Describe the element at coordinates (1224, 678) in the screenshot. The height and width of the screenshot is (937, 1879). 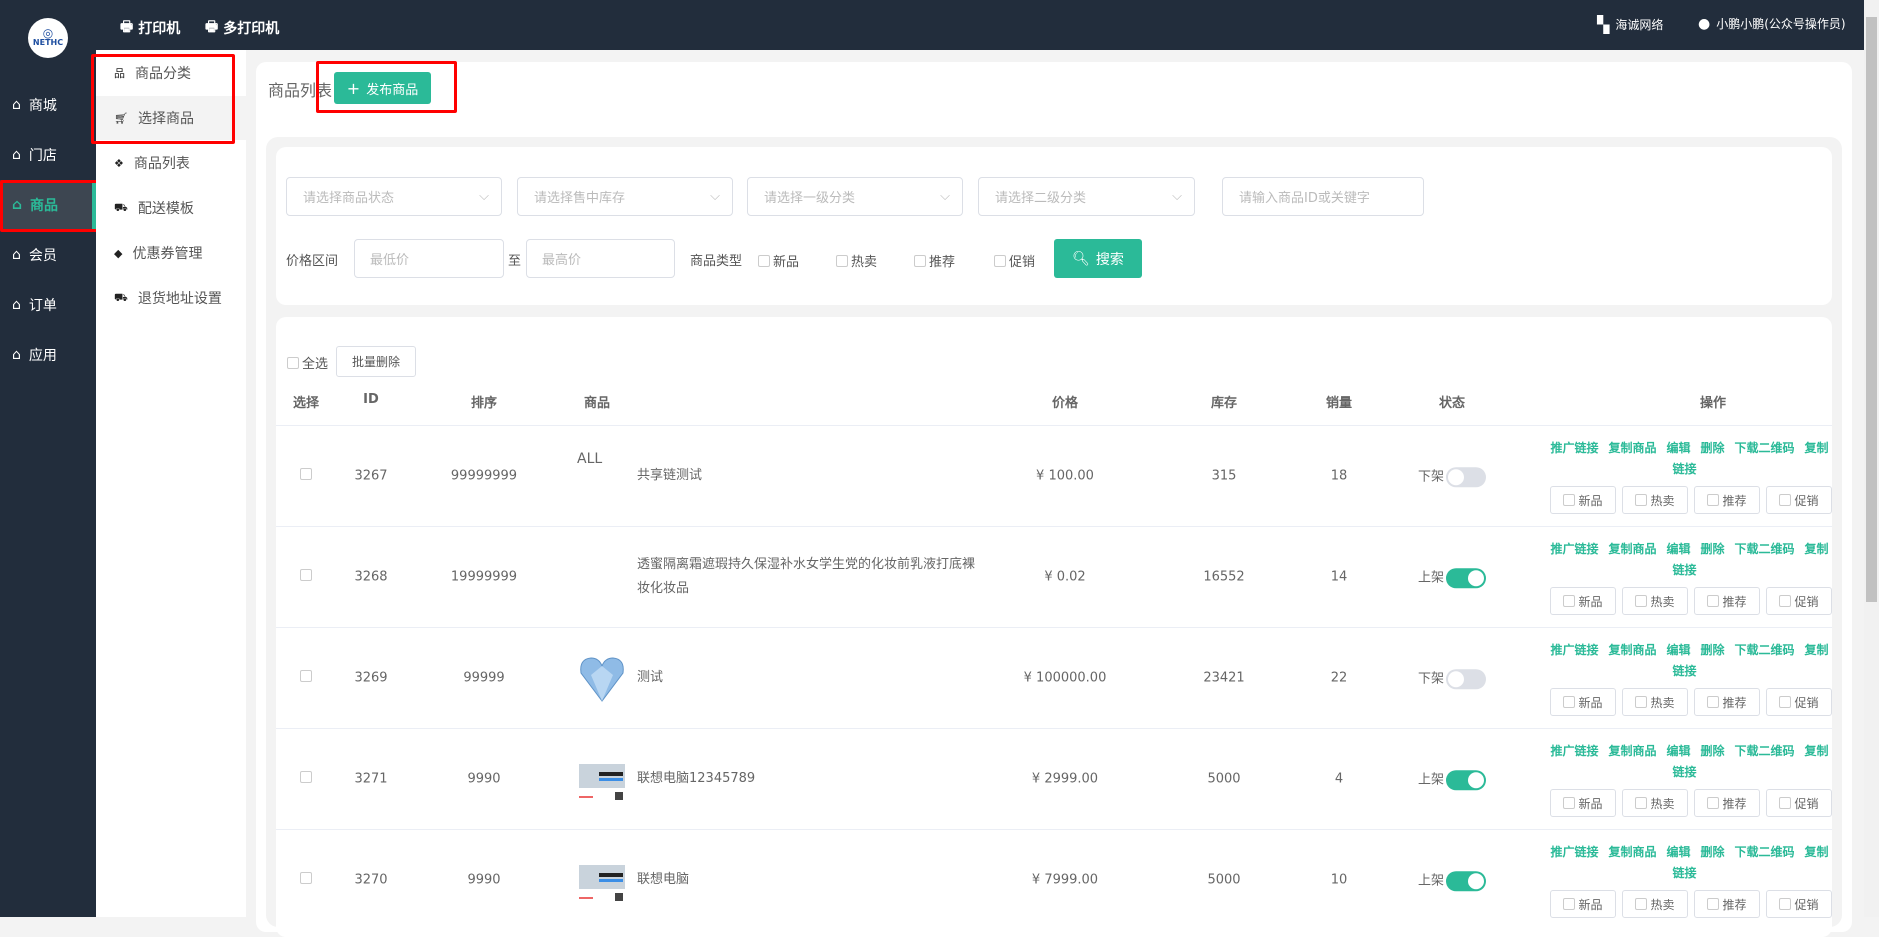
I see `product-stock: 23421` at that location.